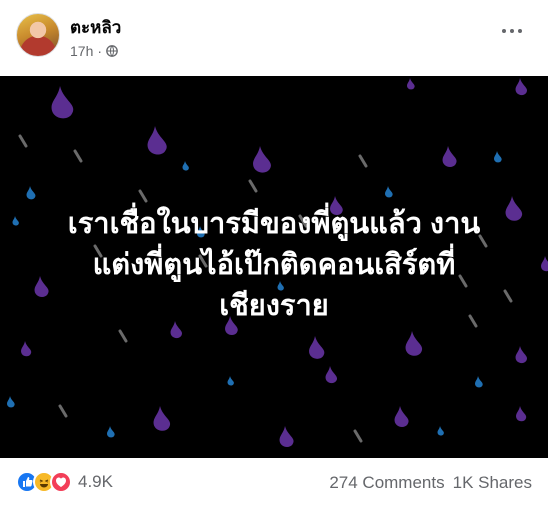 The height and width of the screenshot is (508, 548). Describe the element at coordinates (386, 483) in the screenshot. I see `comments-count: 274 Comments` at that location.